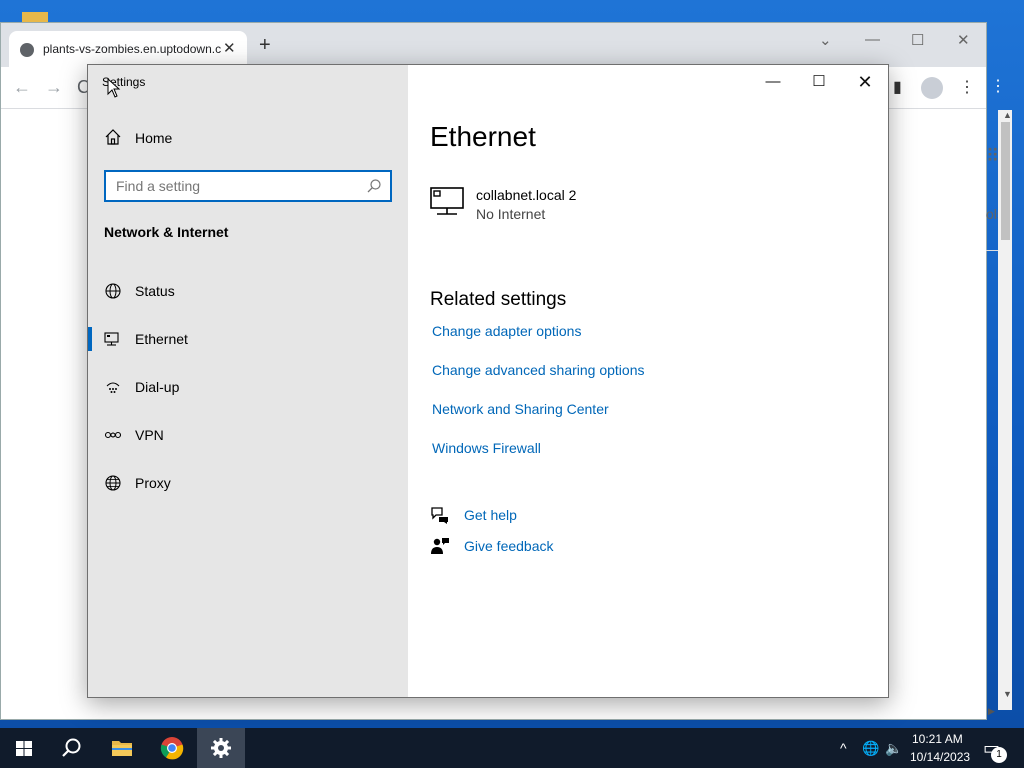 The image size is (1024, 768). I want to click on vpn-icon, so click(113, 435).